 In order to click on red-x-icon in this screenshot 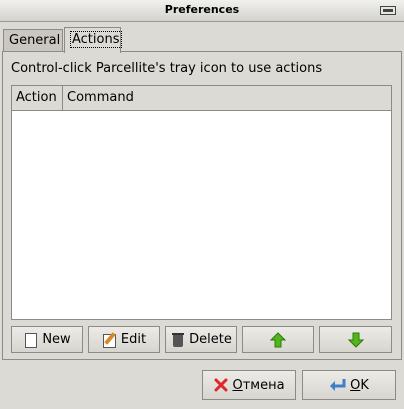, I will do `click(221, 385)`.